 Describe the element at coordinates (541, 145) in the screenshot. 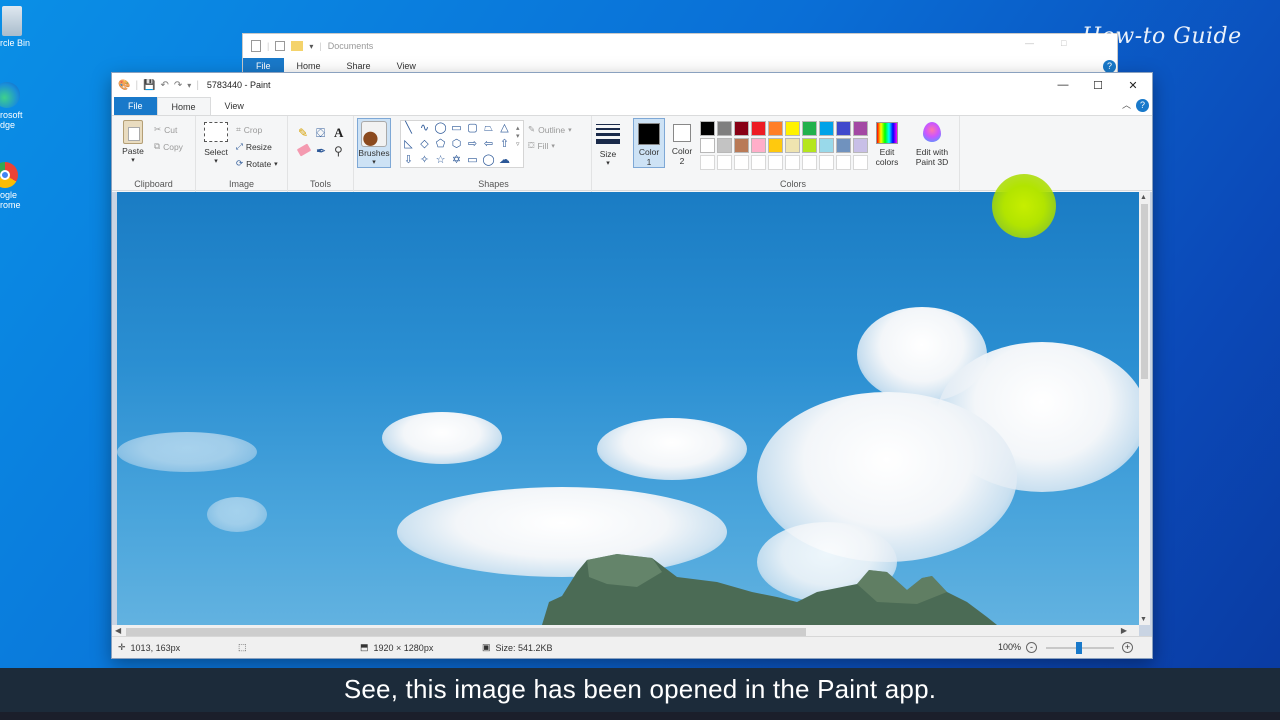

I see `fill-button: ⛋ Fill ▾` at that location.